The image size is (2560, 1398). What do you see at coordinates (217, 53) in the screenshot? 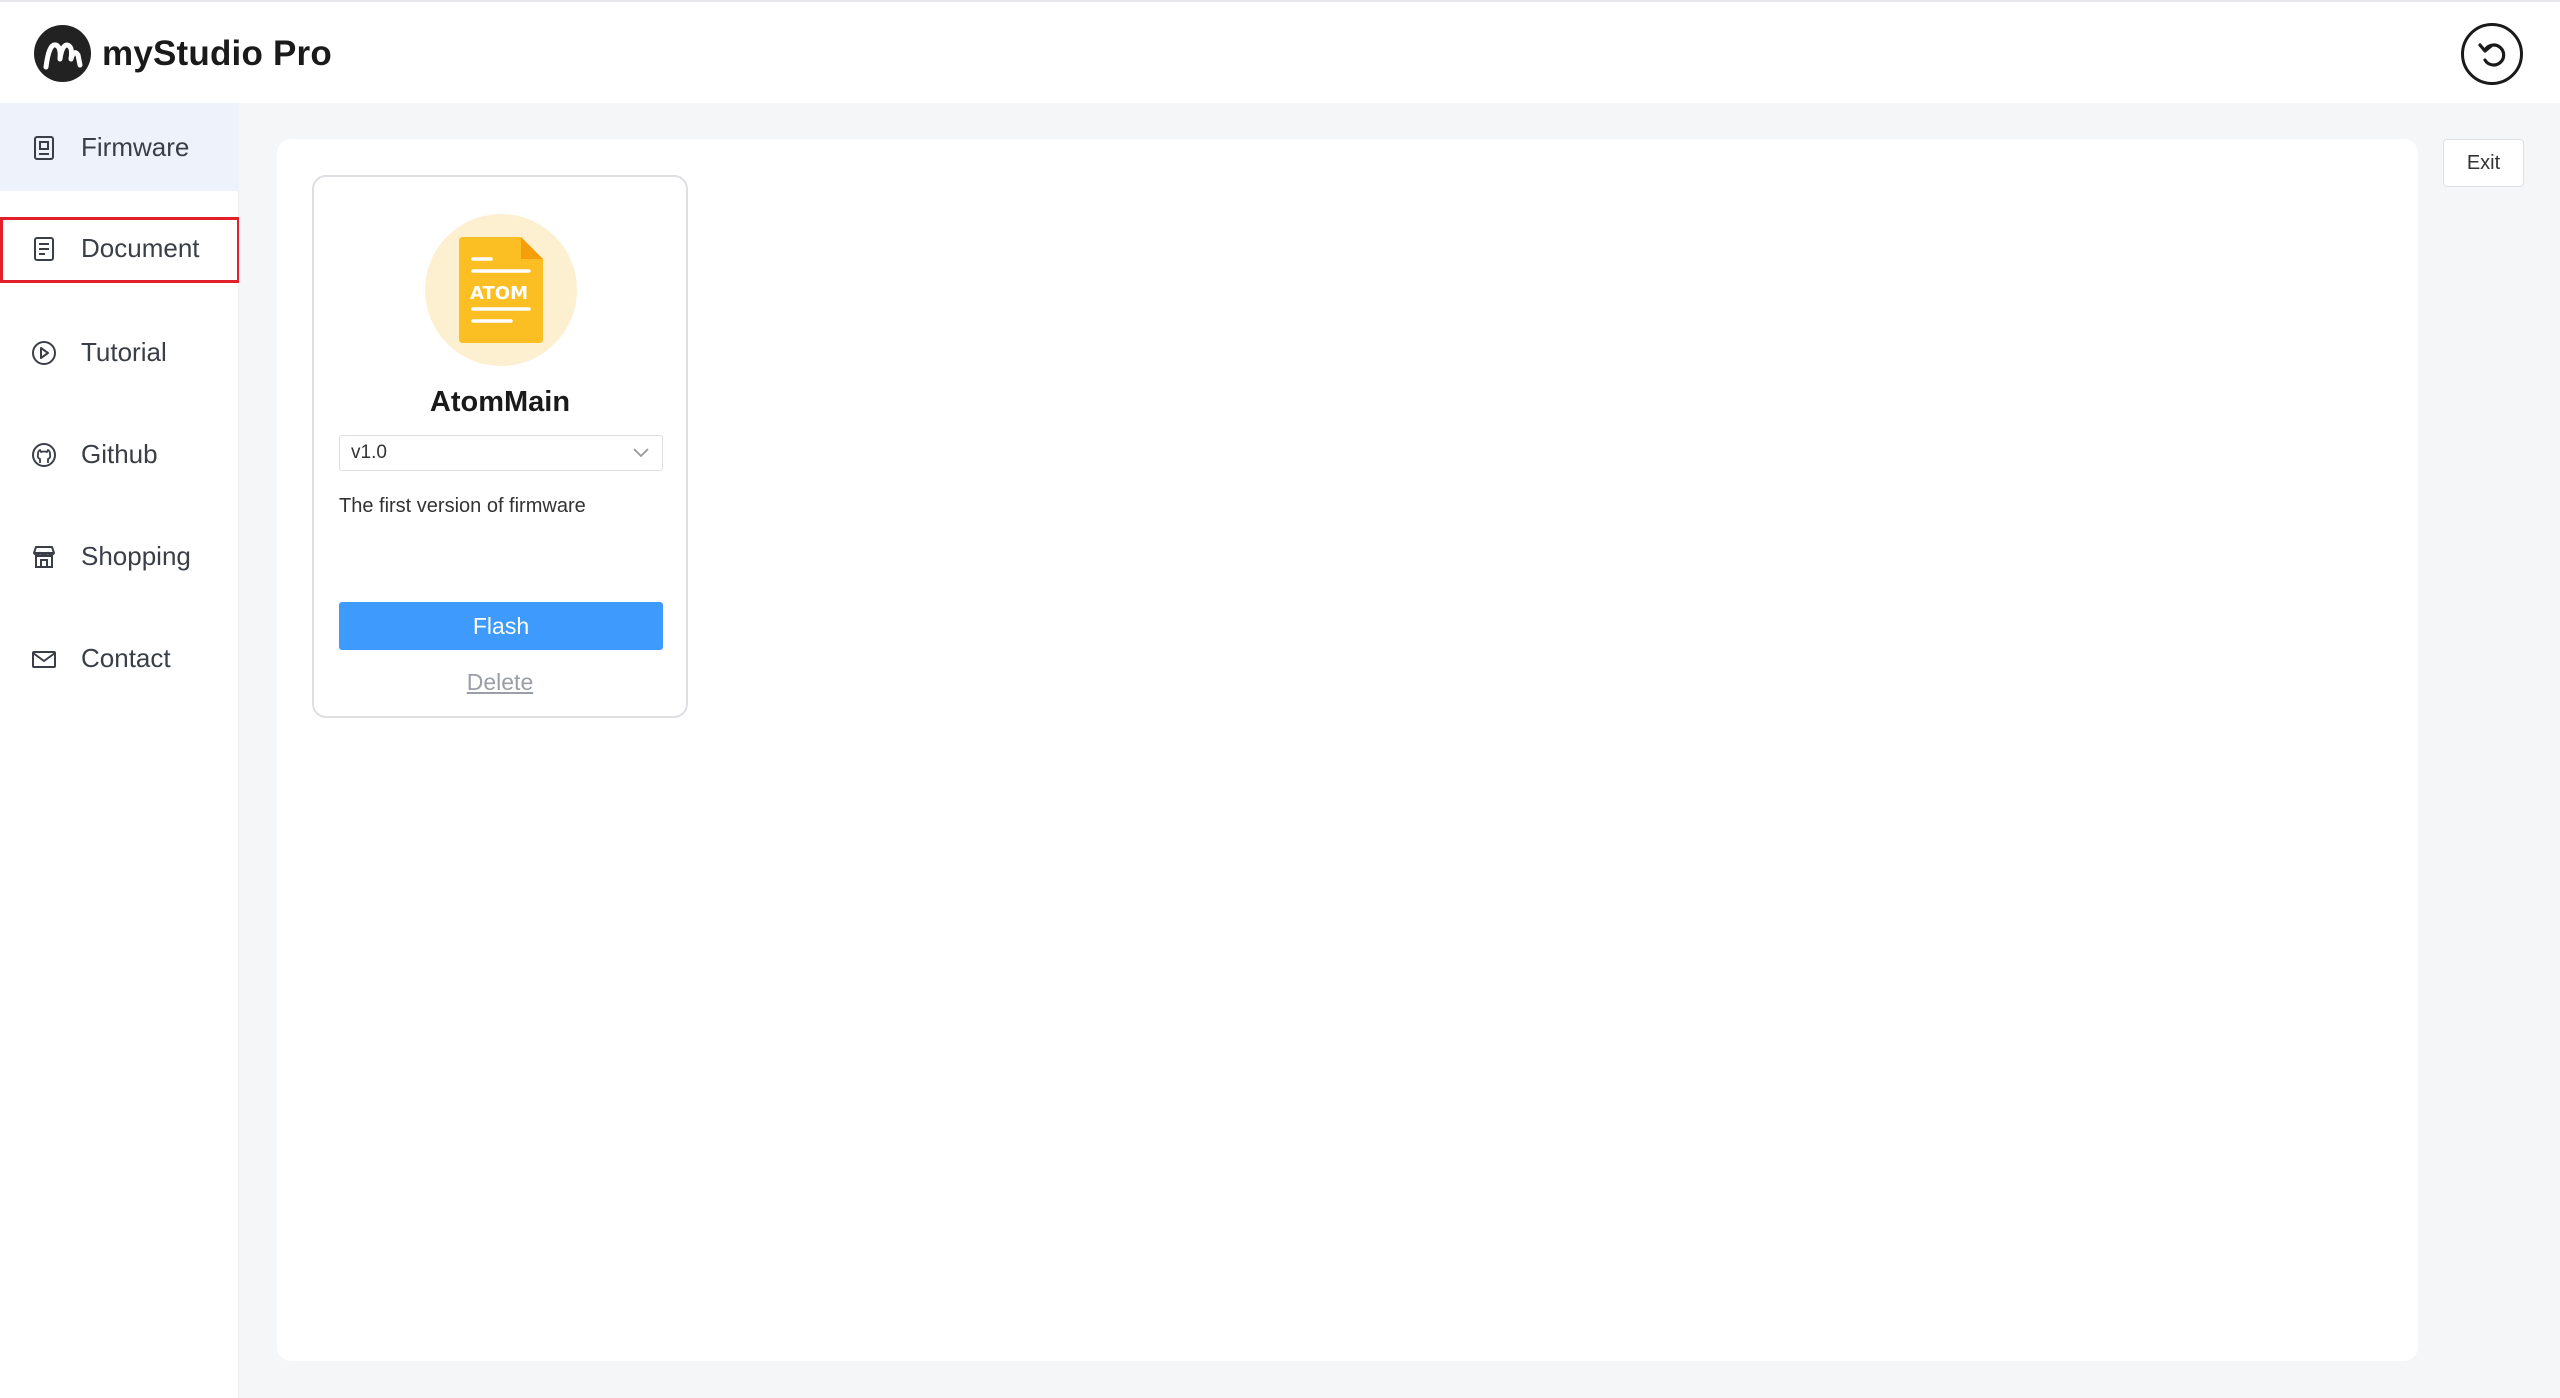
I see `app-title: myStudio Pro` at bounding box center [217, 53].